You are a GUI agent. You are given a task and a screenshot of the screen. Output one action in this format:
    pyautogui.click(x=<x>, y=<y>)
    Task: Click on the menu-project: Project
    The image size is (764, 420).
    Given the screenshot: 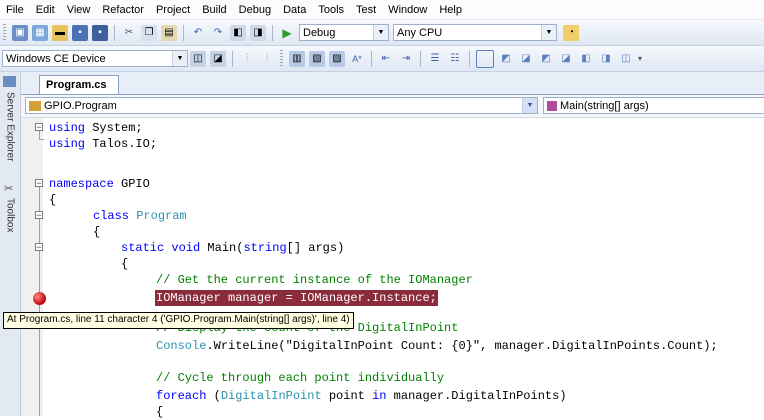 What is the action you would take?
    pyautogui.click(x=173, y=10)
    